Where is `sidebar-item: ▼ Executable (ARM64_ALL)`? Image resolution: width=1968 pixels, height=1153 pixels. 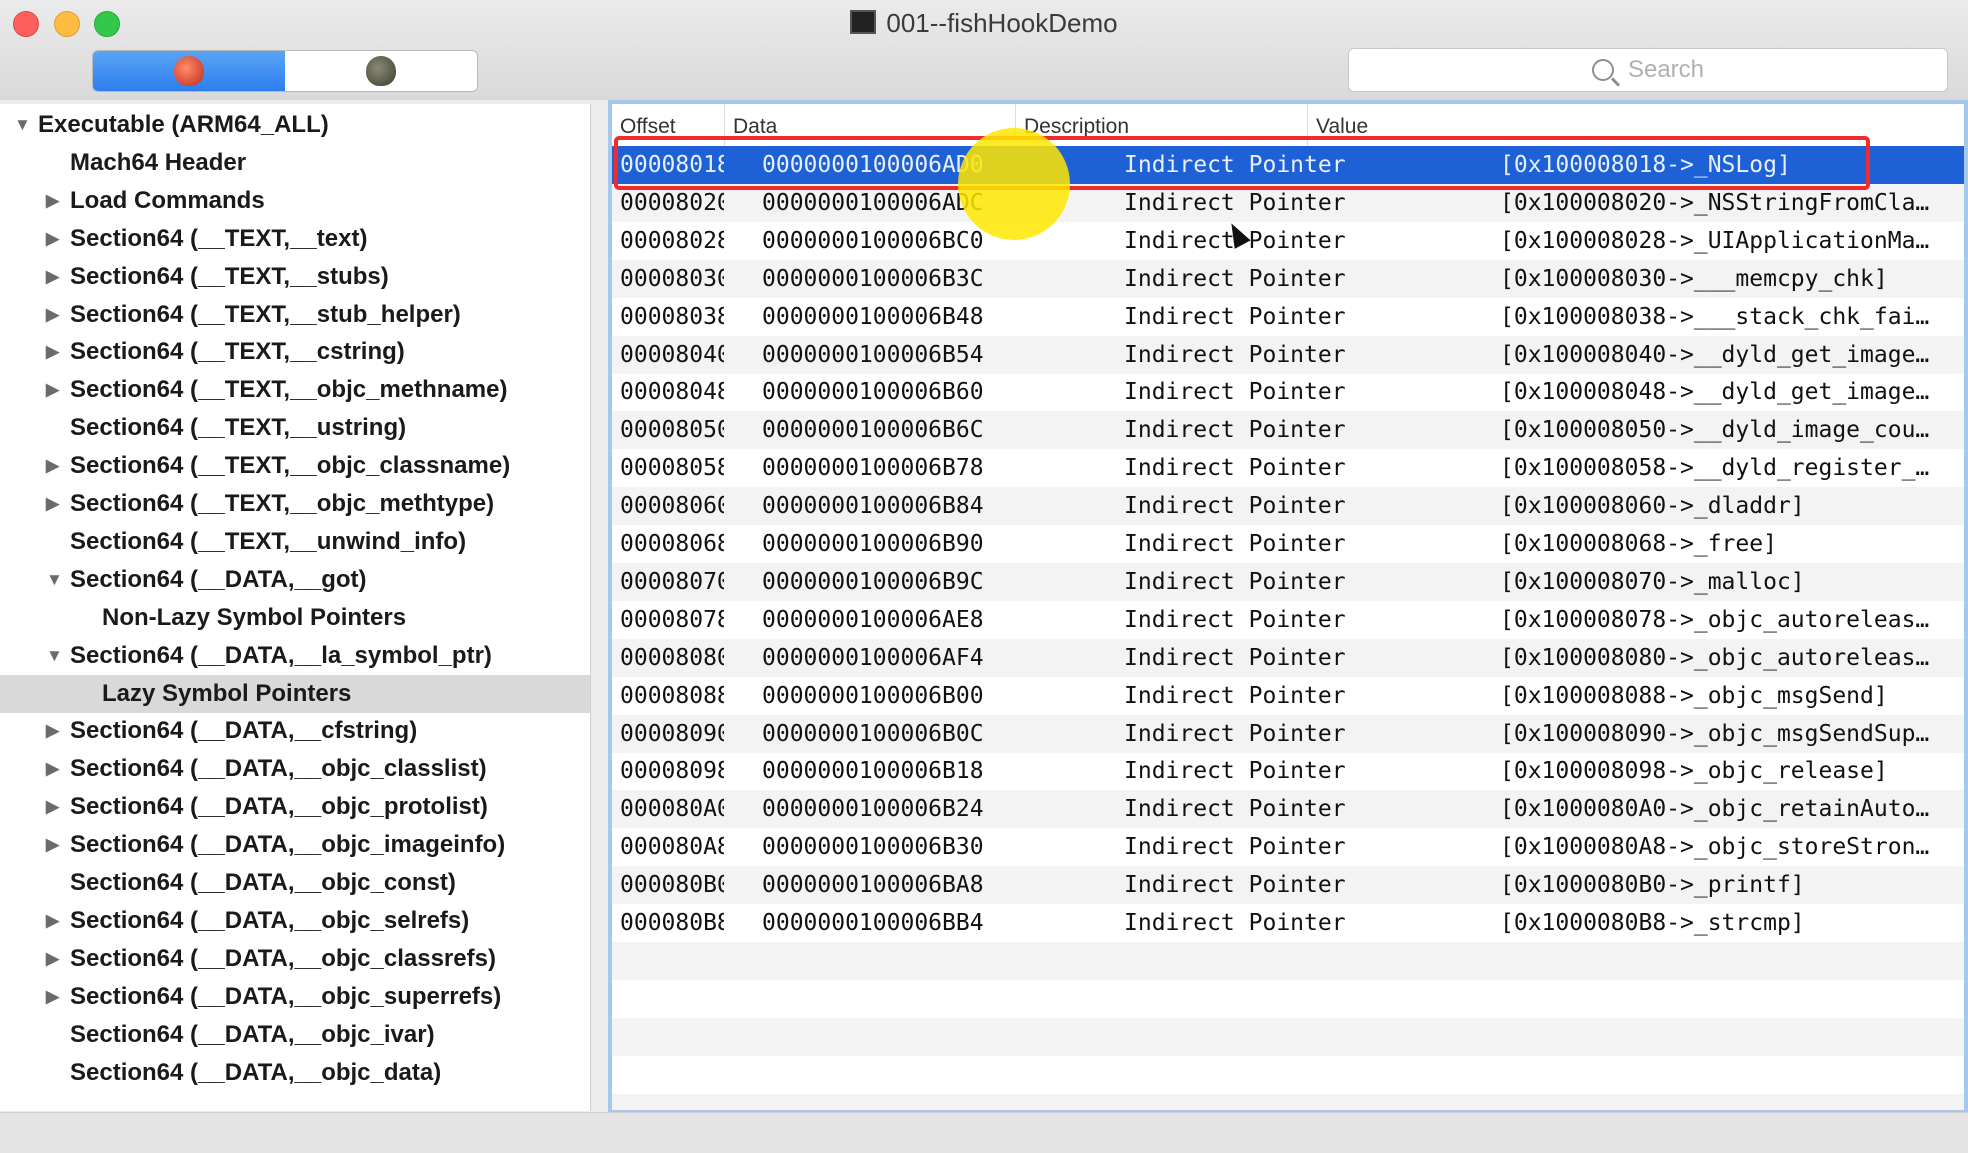
sidebar-item: ▼ Executable (ARM64_ALL) is located at coordinates (295, 125).